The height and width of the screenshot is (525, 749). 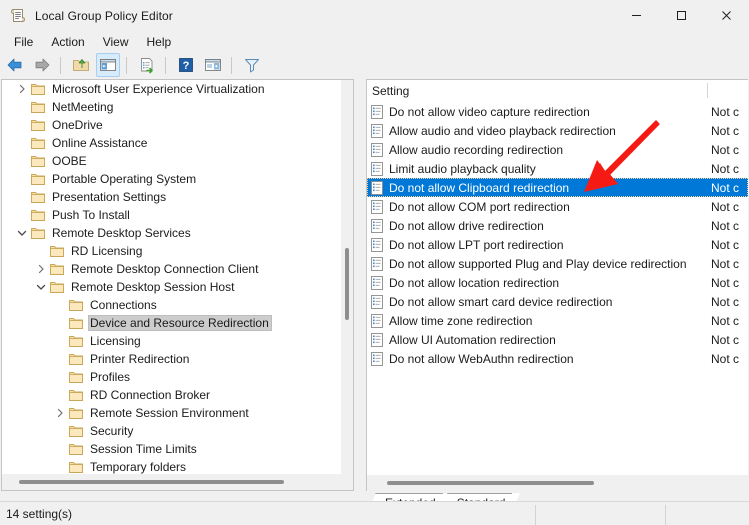 I want to click on table-row: Do not allow location redirection Not c, so click(x=557, y=282).